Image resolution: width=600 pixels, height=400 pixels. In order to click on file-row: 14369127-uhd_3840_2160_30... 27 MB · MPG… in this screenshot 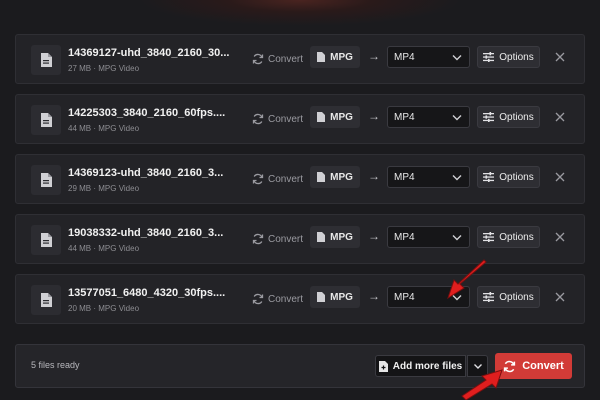, I will do `click(300, 59)`.